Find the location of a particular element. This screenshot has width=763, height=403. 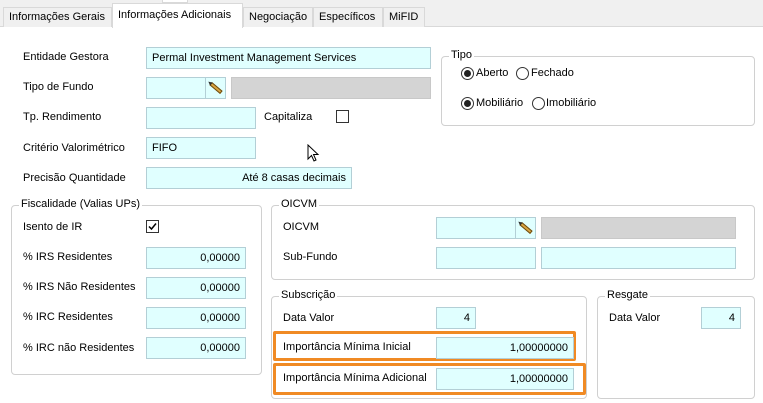

oicvm-group-title: OICVM is located at coordinates (299, 204).